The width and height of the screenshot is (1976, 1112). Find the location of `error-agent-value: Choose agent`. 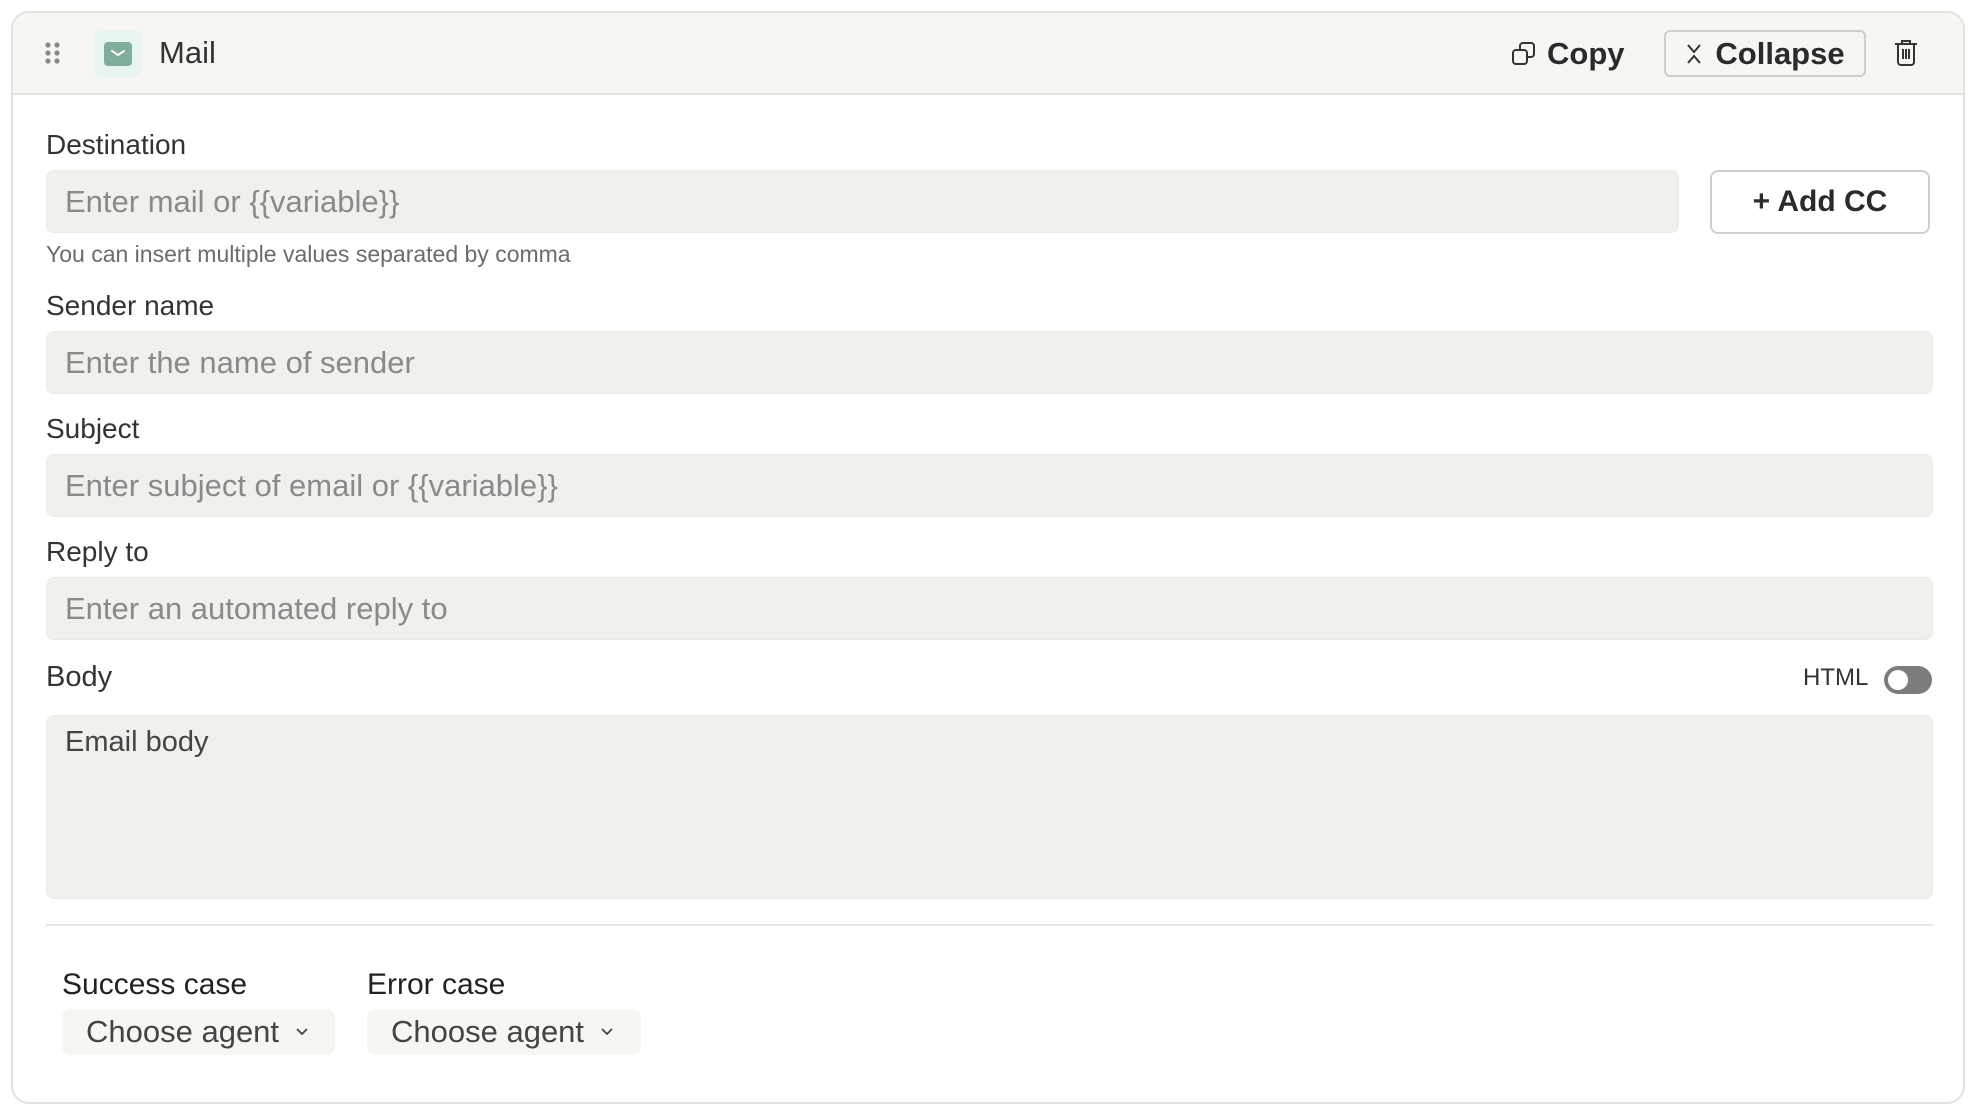

error-agent-value: Choose agent is located at coordinates (488, 1031).